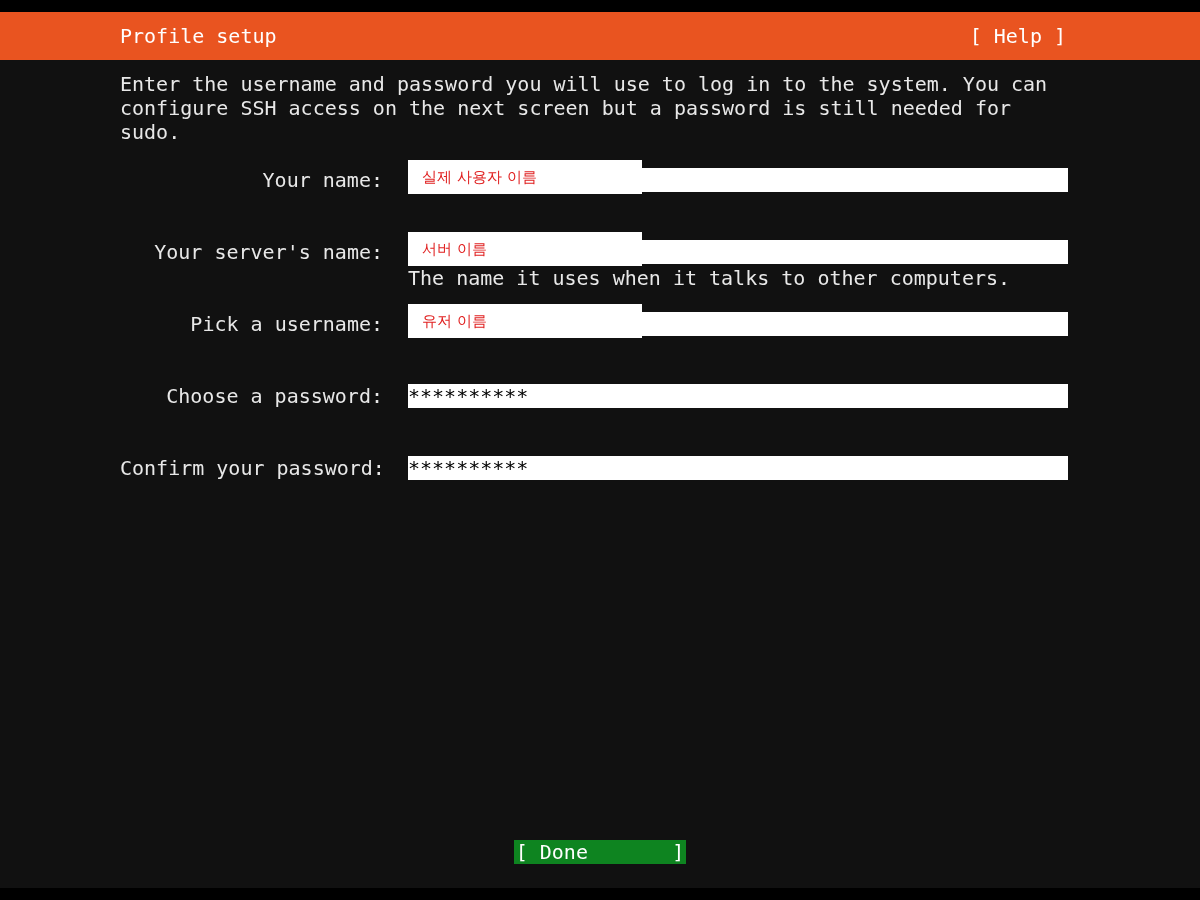 The width and height of the screenshot is (1200, 900). Describe the element at coordinates (268, 253) in the screenshot. I see `field-label: Your server's name:` at that location.